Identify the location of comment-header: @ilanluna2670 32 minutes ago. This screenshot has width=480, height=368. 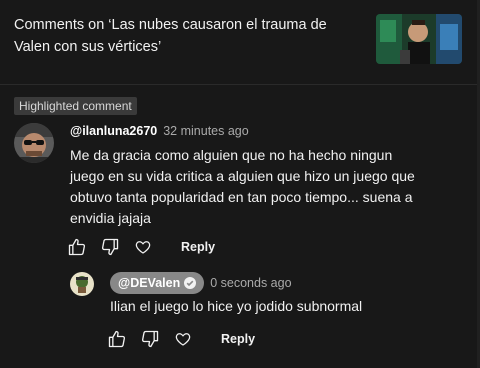
(159, 131).